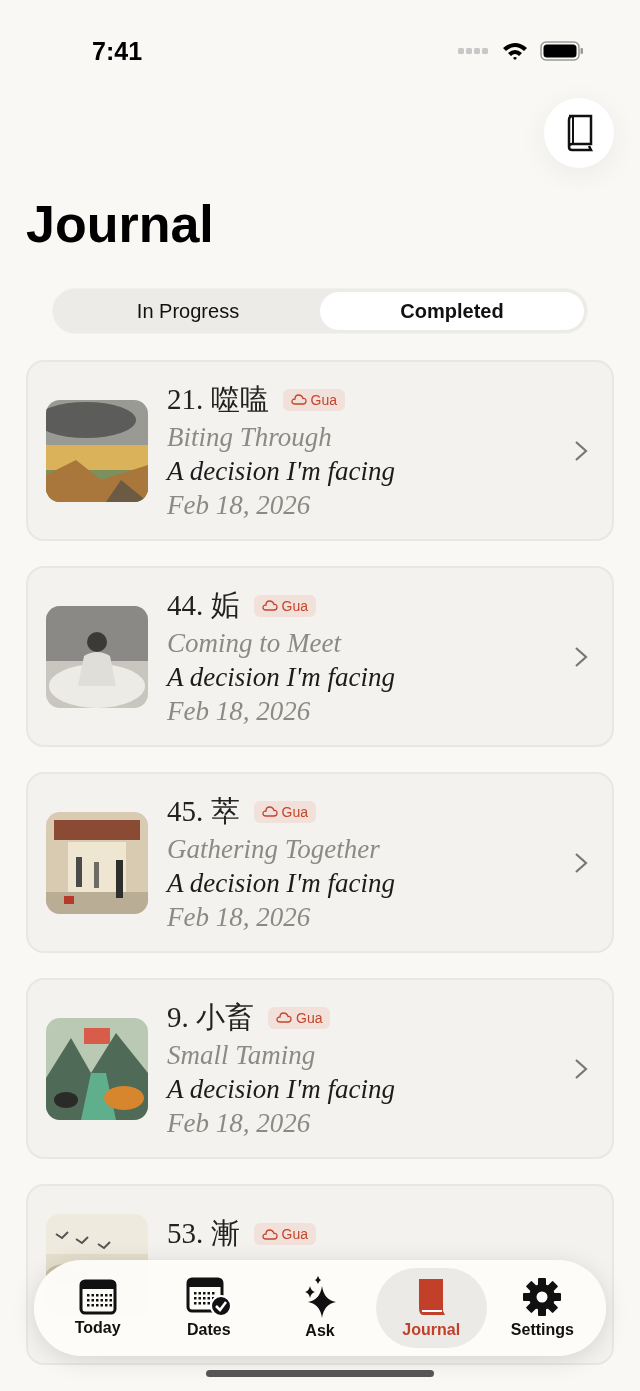 The height and width of the screenshot is (1391, 640). What do you see at coordinates (242, 1055) in the screenshot?
I see `hexagram-name: Small Taming` at bounding box center [242, 1055].